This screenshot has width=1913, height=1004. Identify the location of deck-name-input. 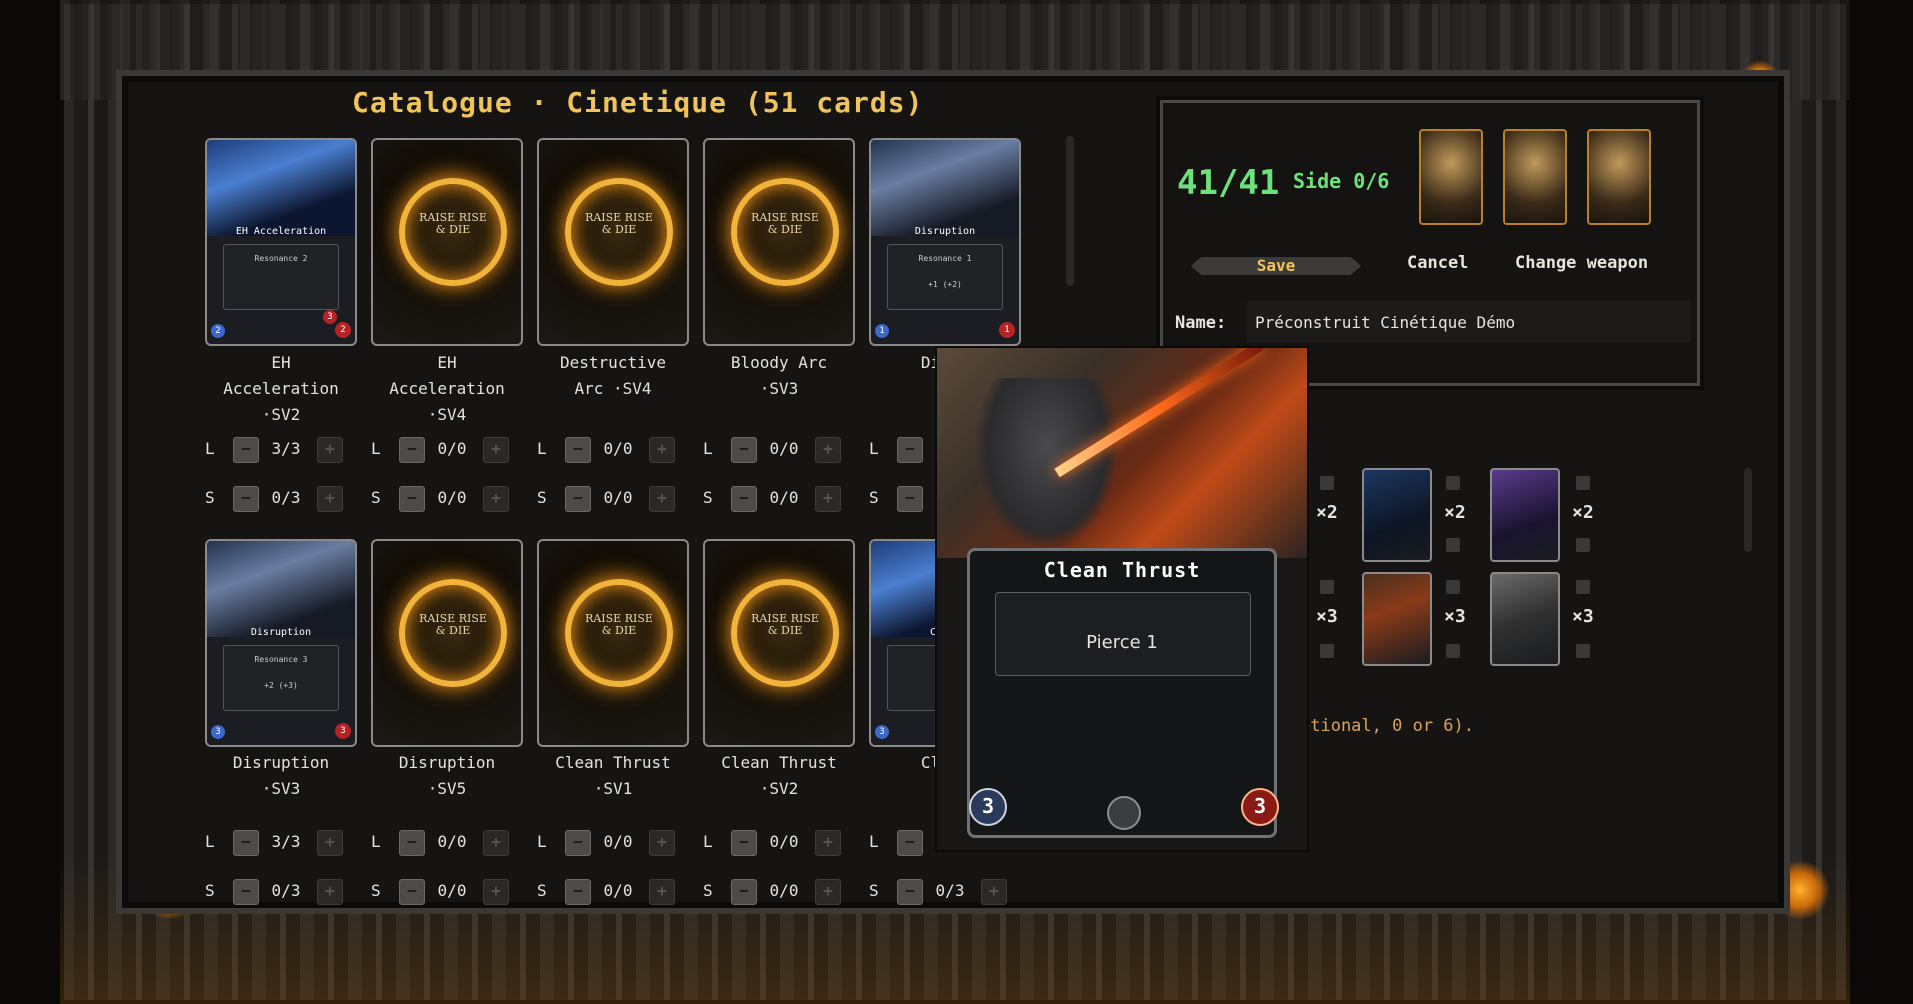
(1469, 322).